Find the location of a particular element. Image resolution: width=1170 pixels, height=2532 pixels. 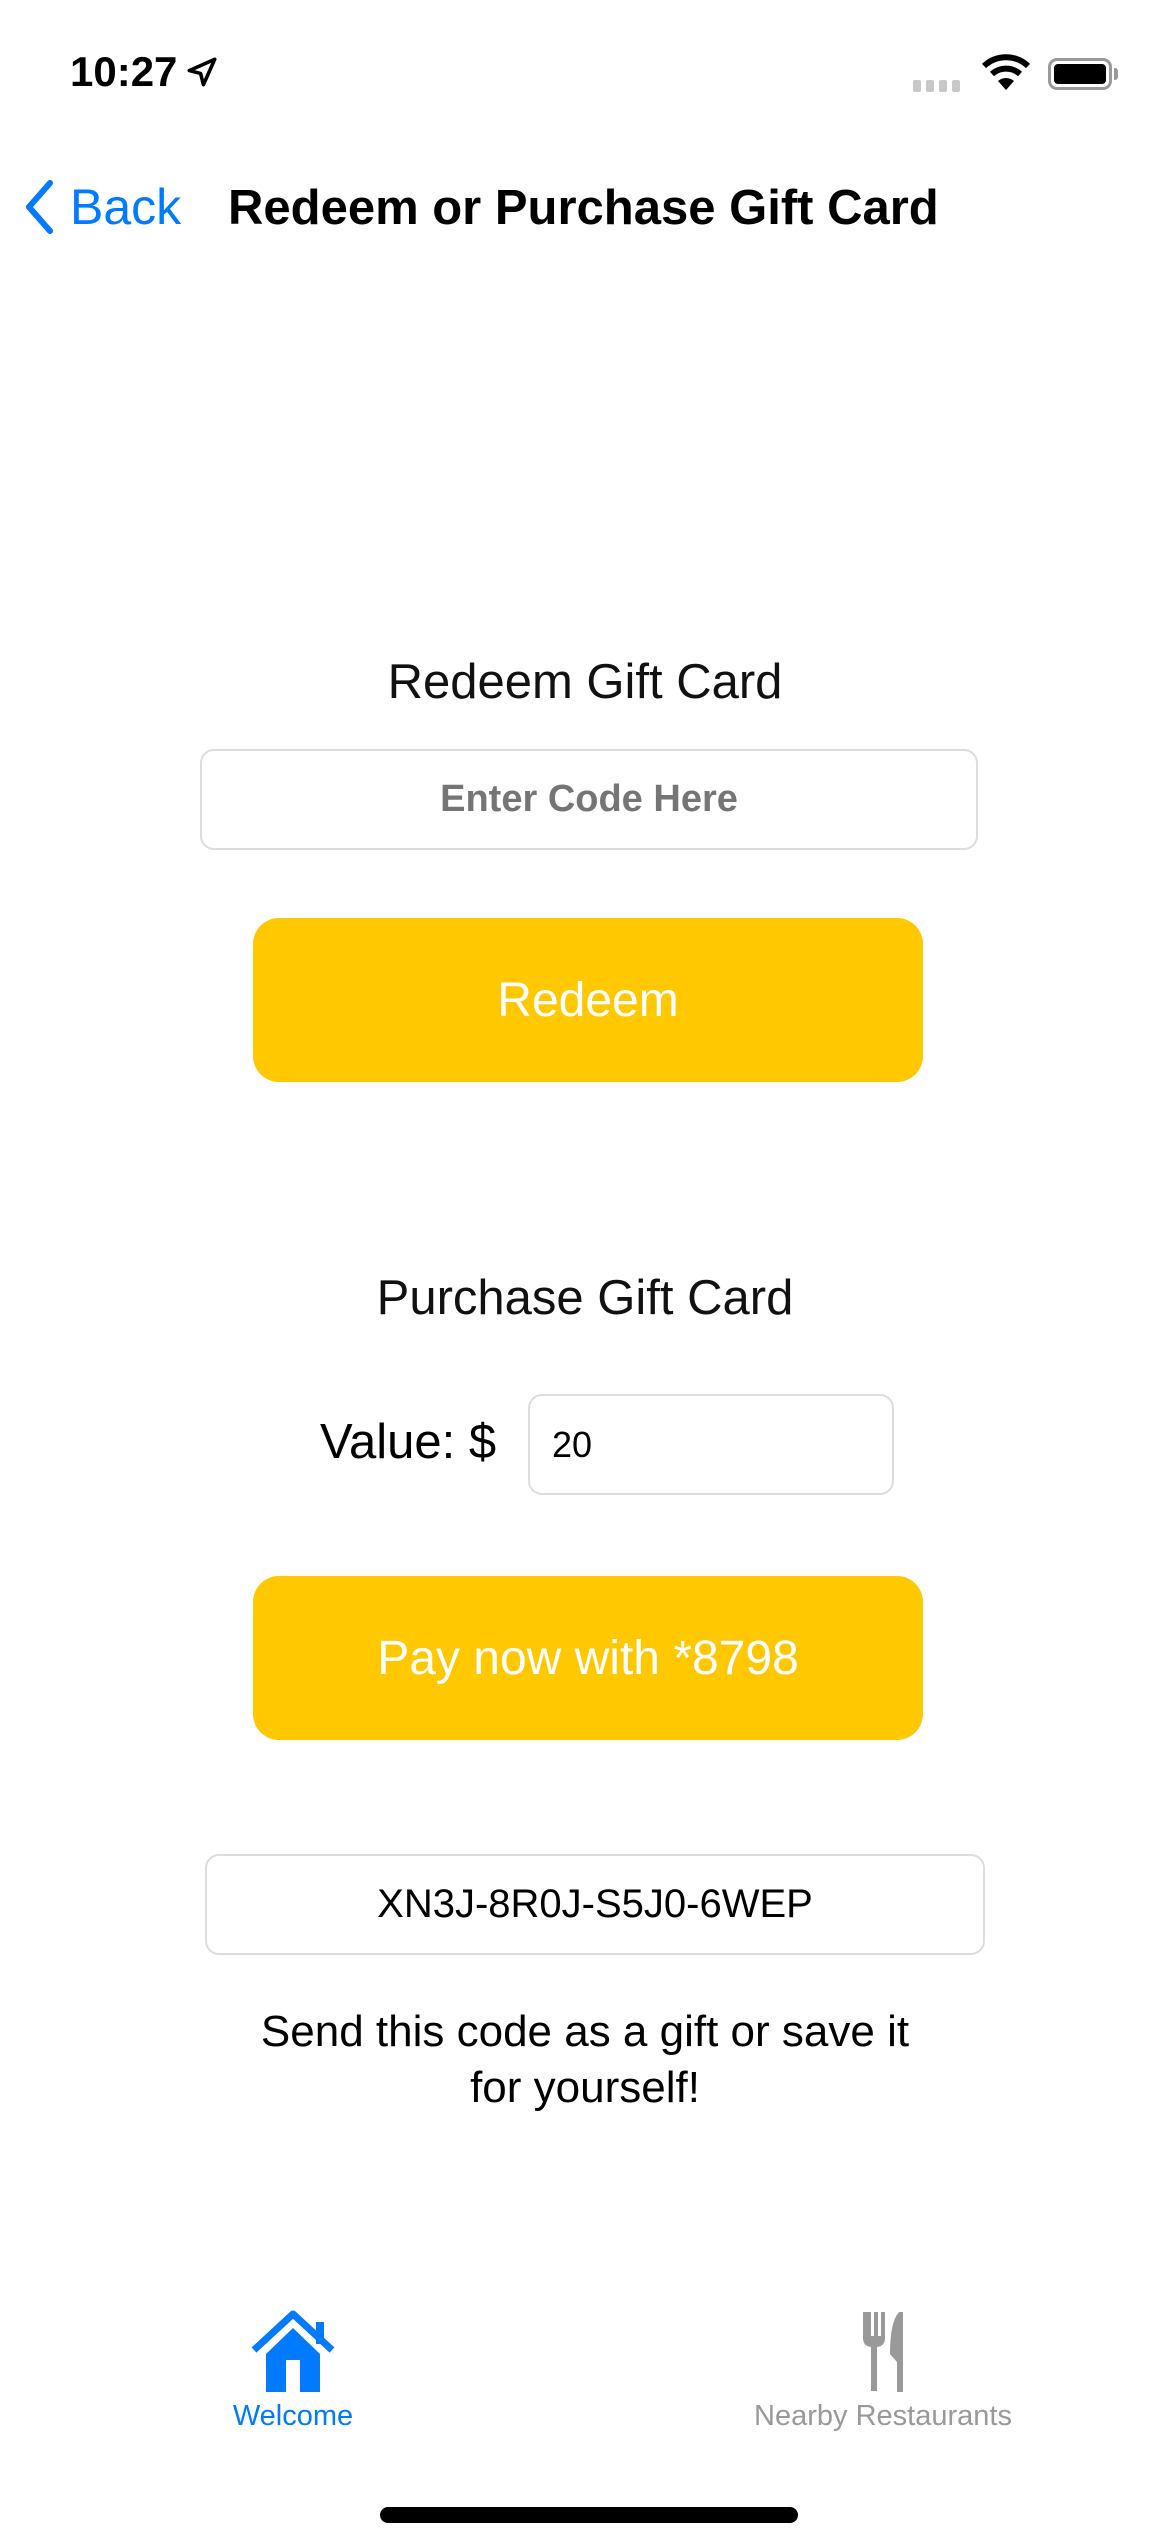

page-title: Redeem or Purchase Gift Card is located at coordinates (583, 208).